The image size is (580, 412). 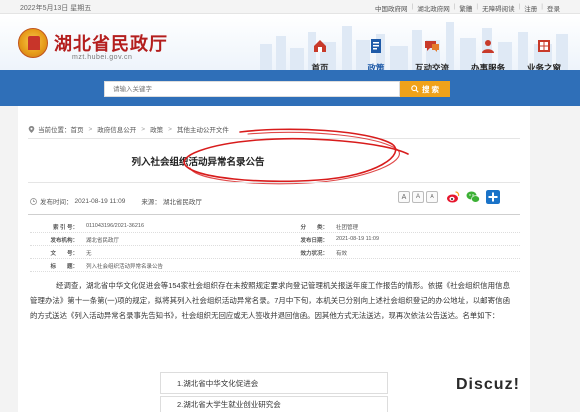 I want to click on home-icon, so click(x=320, y=46).